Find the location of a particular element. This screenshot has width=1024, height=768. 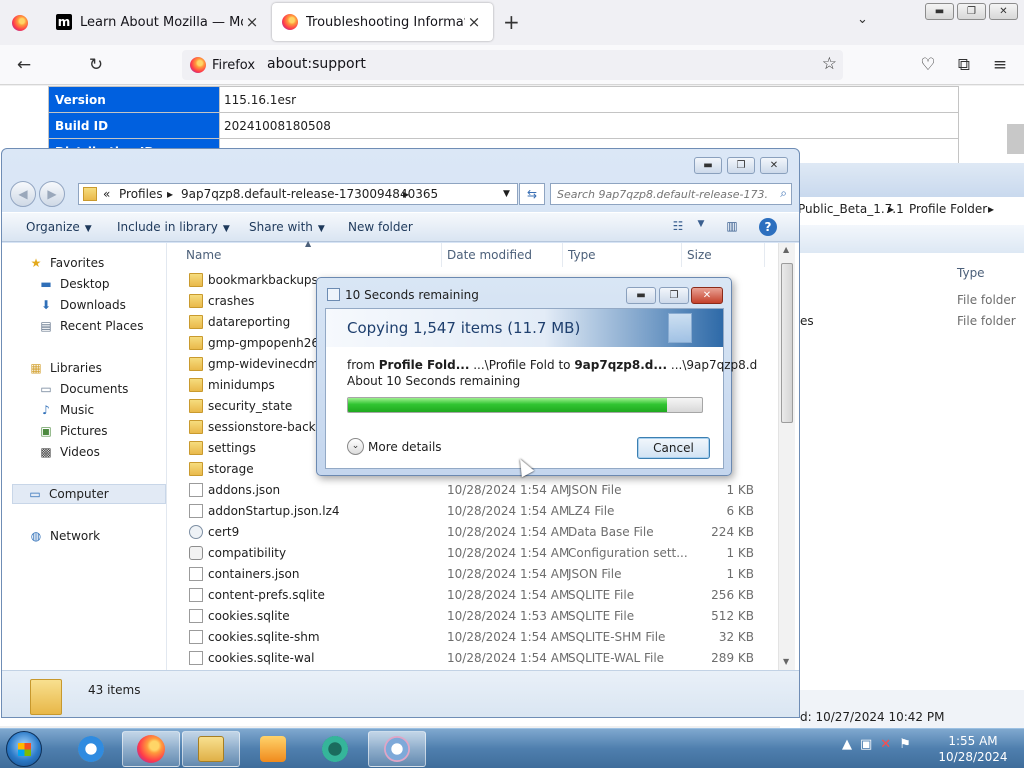

nav-pictures: ▣ Pictures is located at coordinates (72, 431).